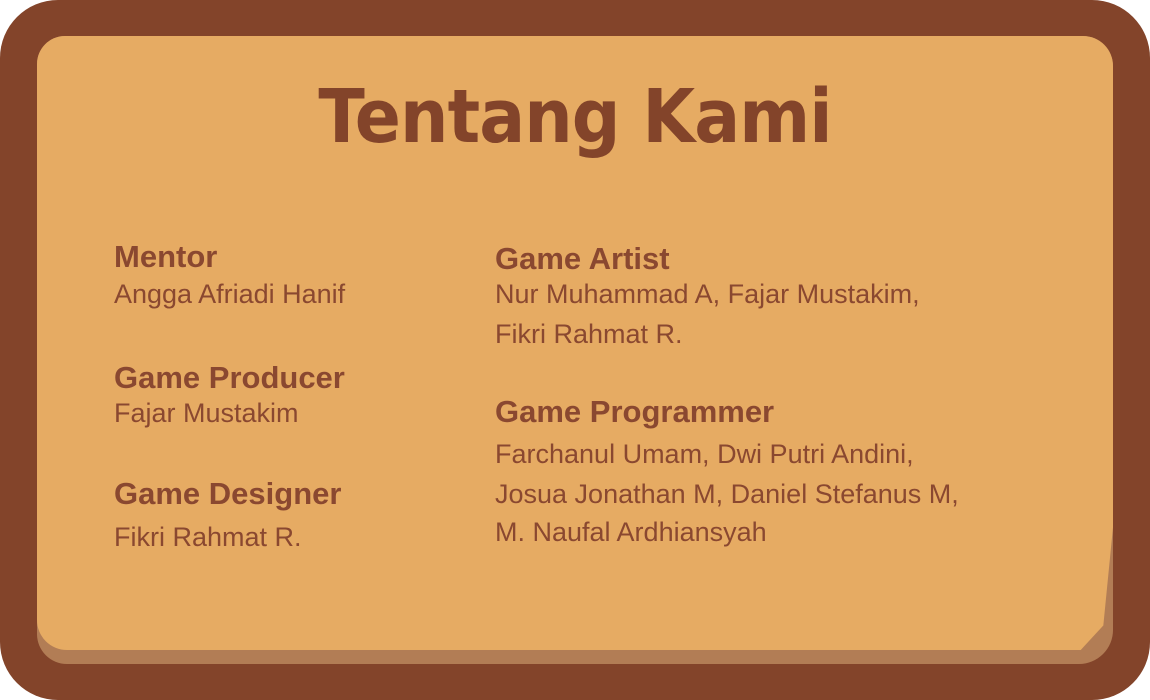 Image resolution: width=1150 pixels, height=700 pixels. Describe the element at coordinates (635, 411) in the screenshot. I see `role-game-programmer: Game Programmer` at that location.